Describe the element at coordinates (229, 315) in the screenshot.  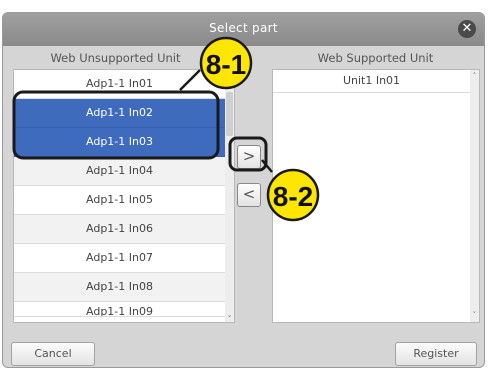
I see `scroll-down-icon: ⌄` at that location.